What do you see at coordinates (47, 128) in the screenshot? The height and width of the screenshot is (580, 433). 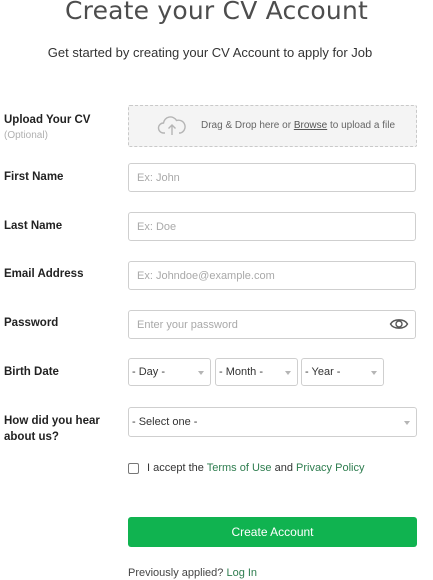 I see `upload-cv-label: Upload Your CV (Optional)` at bounding box center [47, 128].